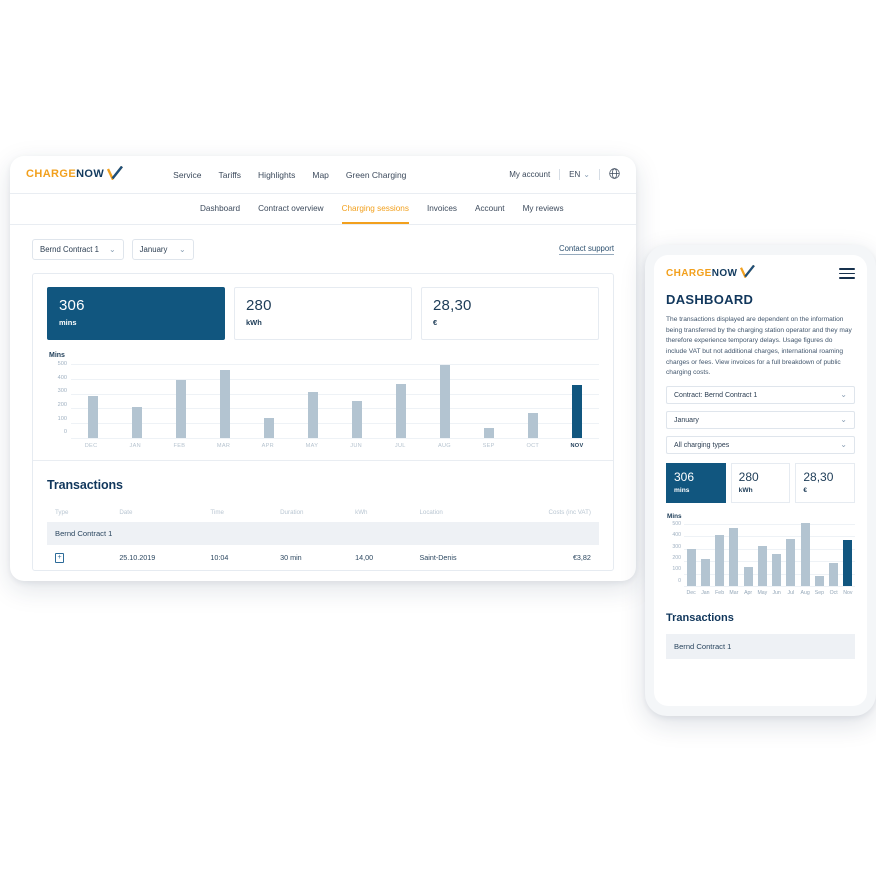  What do you see at coordinates (674, 517) in the screenshot?
I see `mobile-chart-y-axis-label: Mins` at bounding box center [674, 517].